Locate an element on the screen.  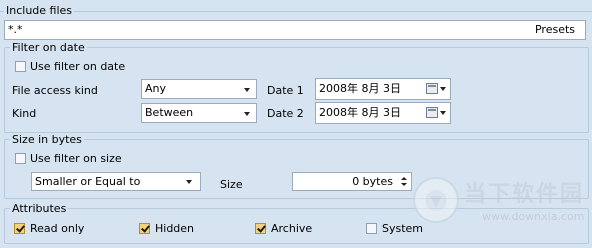
access-kind-label: File access kind is located at coordinates (55, 90).